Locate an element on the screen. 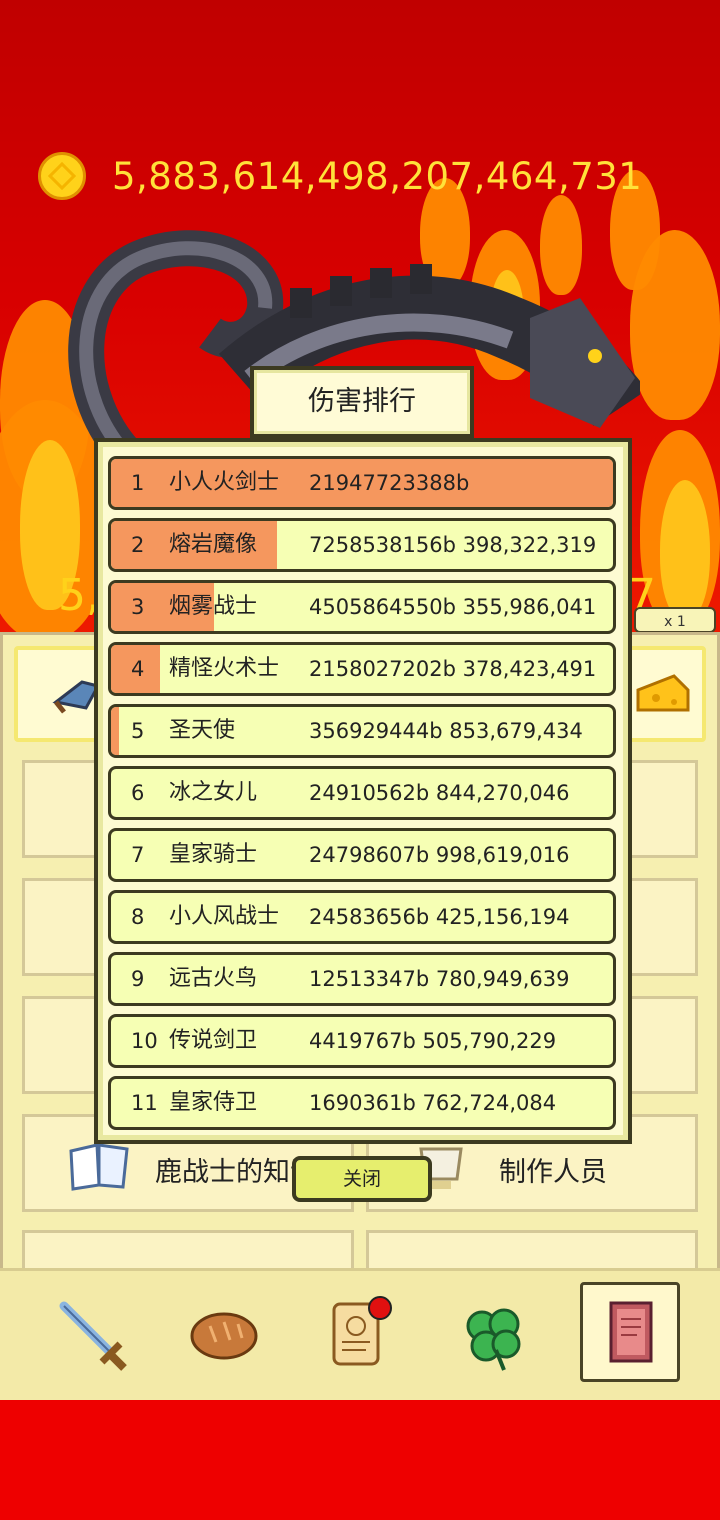 The width and height of the screenshot is (720, 1520). damage-value: 24910562b 844,270,046 is located at coordinates (439, 793).